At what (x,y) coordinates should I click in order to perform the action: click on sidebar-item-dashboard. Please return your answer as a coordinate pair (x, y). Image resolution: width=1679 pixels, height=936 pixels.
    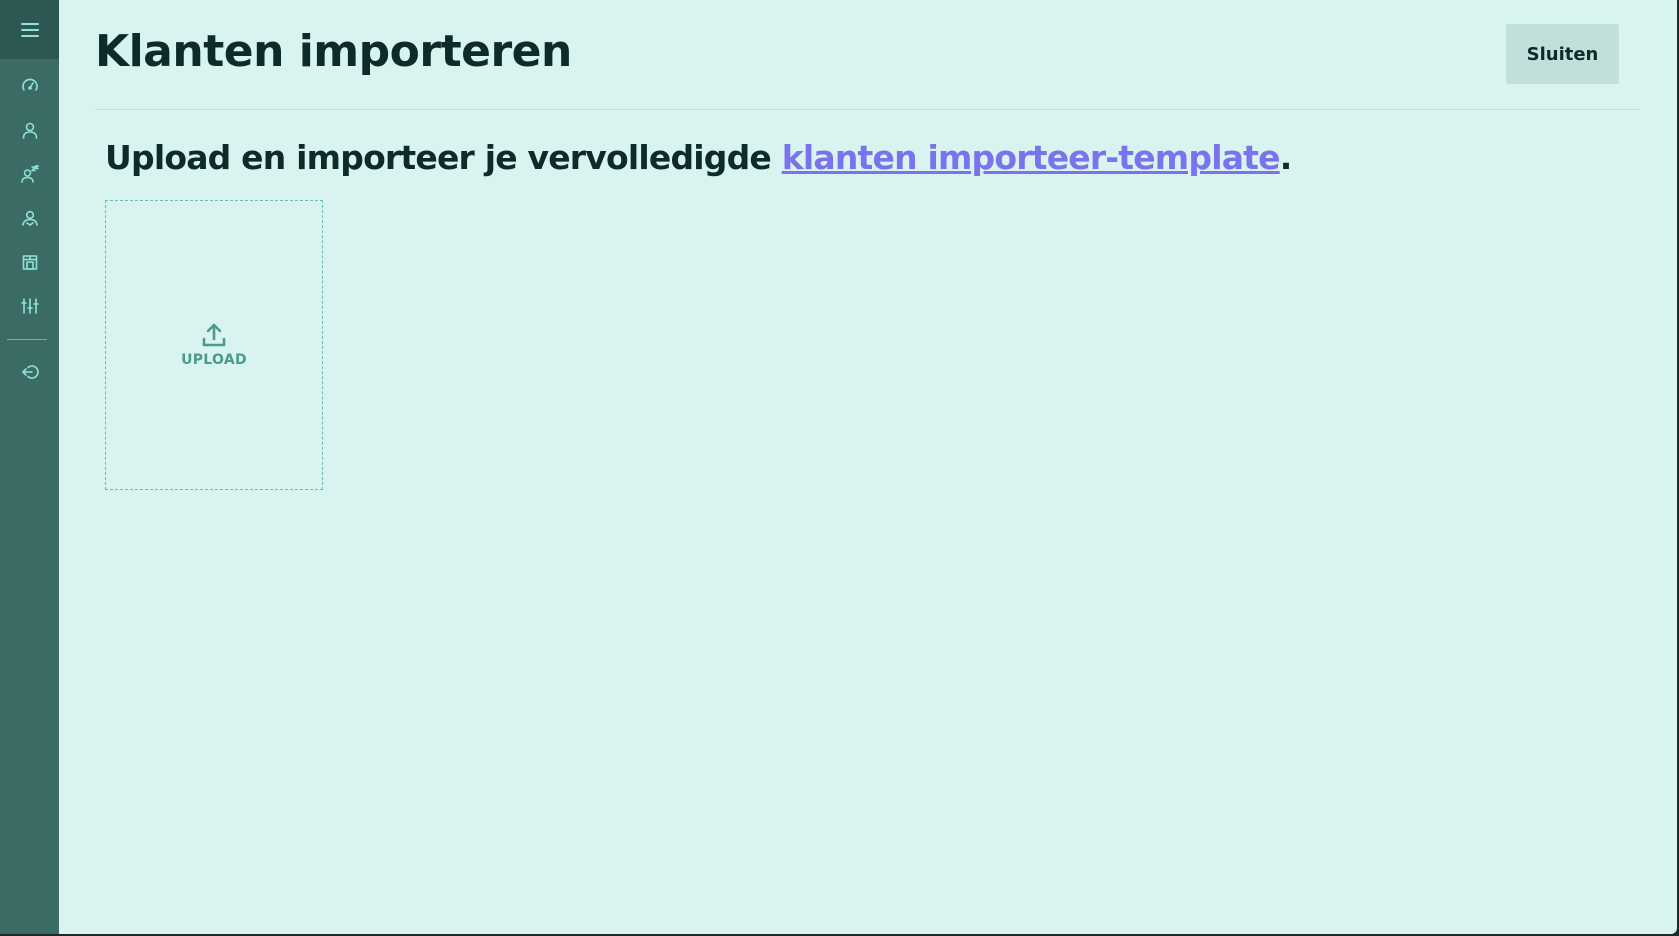
    Looking at the image, I should click on (29, 86).